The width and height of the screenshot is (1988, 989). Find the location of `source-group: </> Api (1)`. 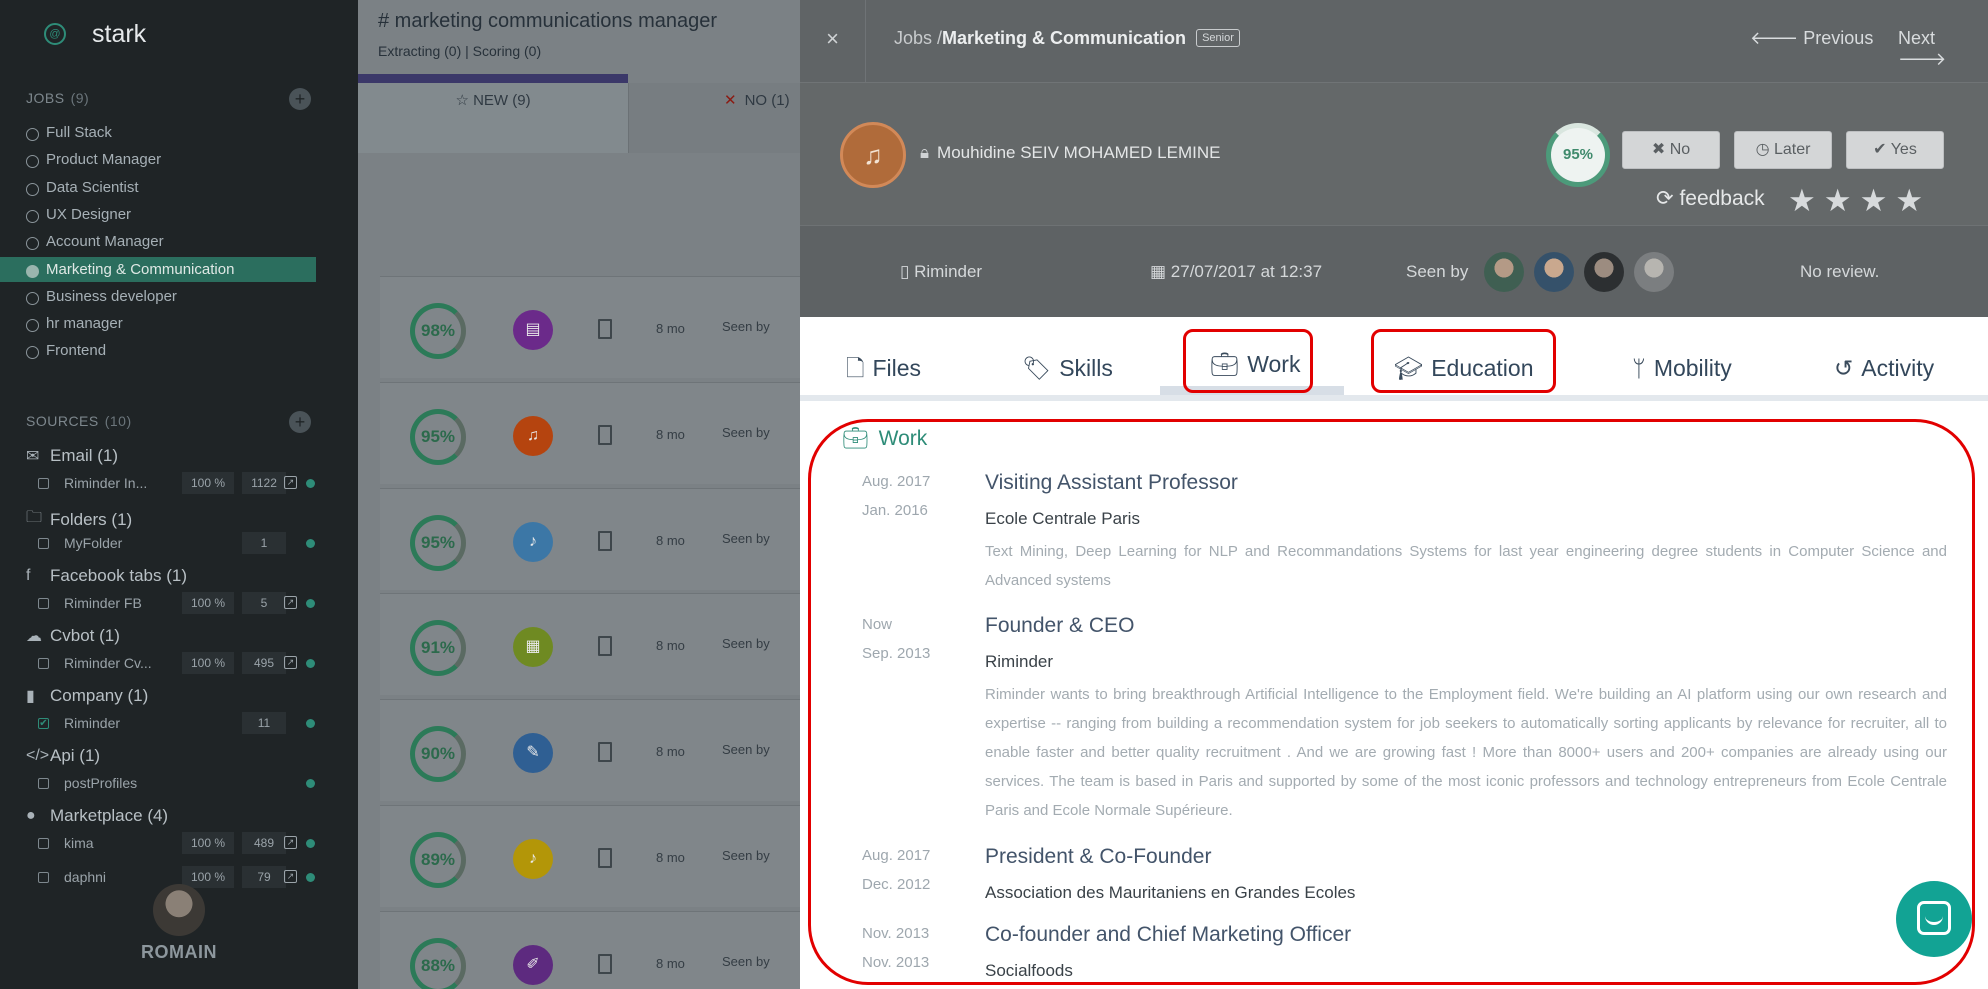

source-group: </> Api (1) is located at coordinates (63, 756).